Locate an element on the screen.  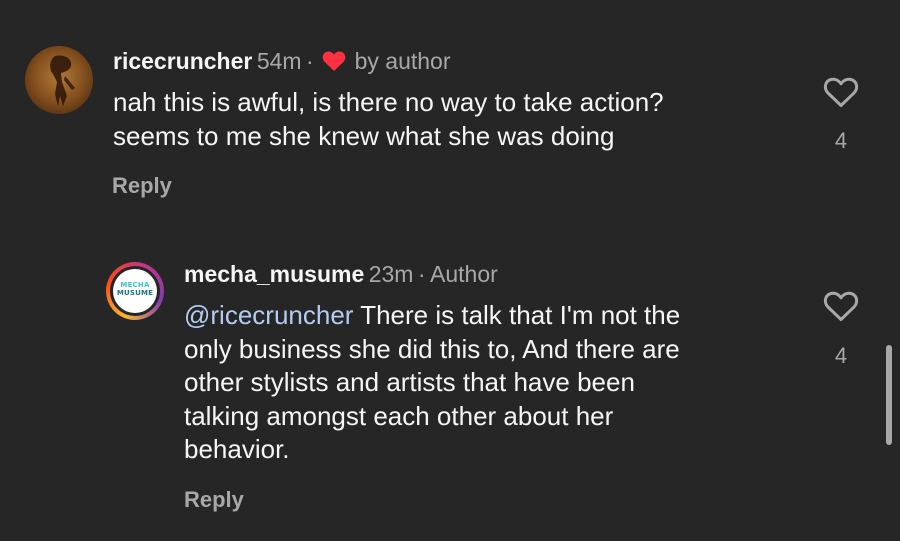
timestamp: 23m is located at coordinates (391, 274).